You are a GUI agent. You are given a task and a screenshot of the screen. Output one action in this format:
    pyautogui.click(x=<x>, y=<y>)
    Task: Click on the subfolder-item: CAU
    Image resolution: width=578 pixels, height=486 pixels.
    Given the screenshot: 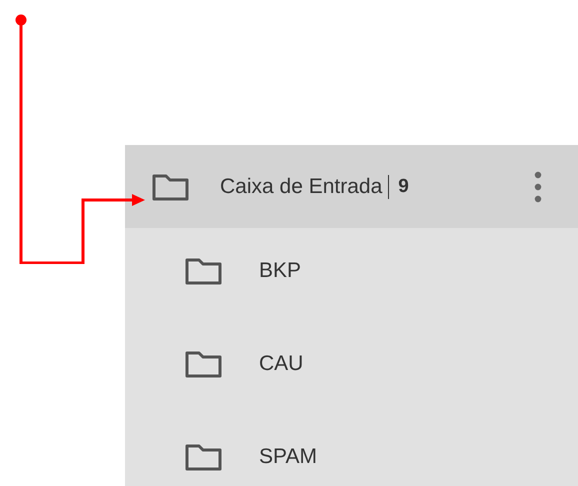 What is the action you would take?
    pyautogui.click(x=351, y=363)
    